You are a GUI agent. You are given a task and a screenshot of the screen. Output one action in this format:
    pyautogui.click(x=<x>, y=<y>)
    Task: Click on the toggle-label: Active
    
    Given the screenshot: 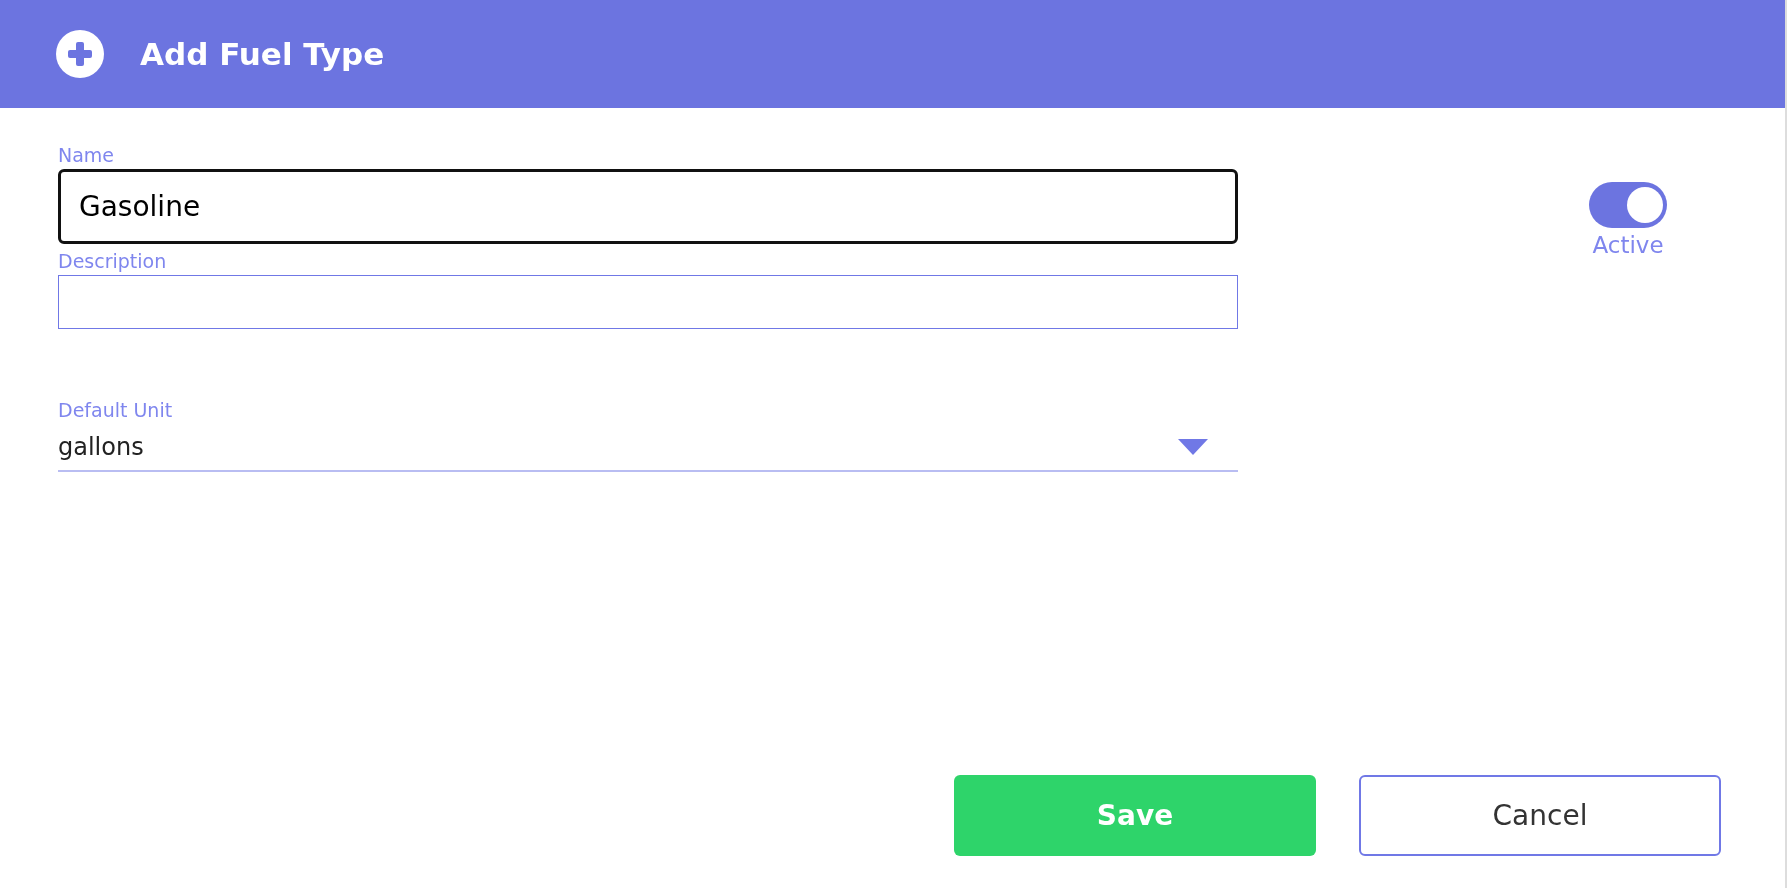 What is the action you would take?
    pyautogui.click(x=1628, y=245)
    